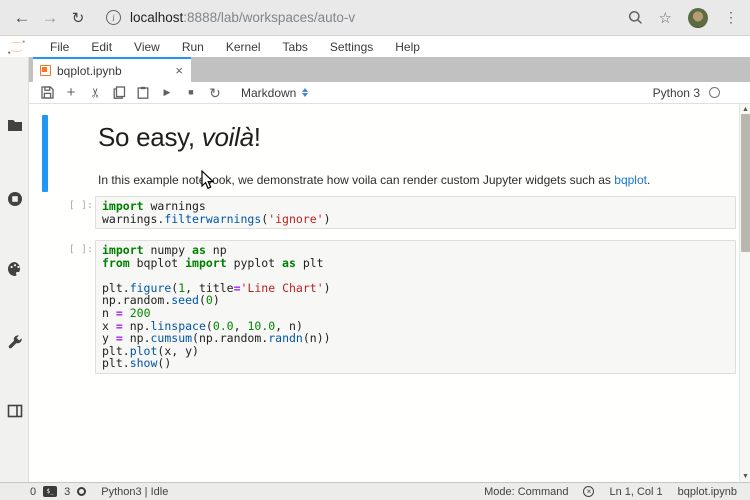 This screenshot has width=750, height=500. I want to click on sidebar-item-inspector, so click(14, 342).